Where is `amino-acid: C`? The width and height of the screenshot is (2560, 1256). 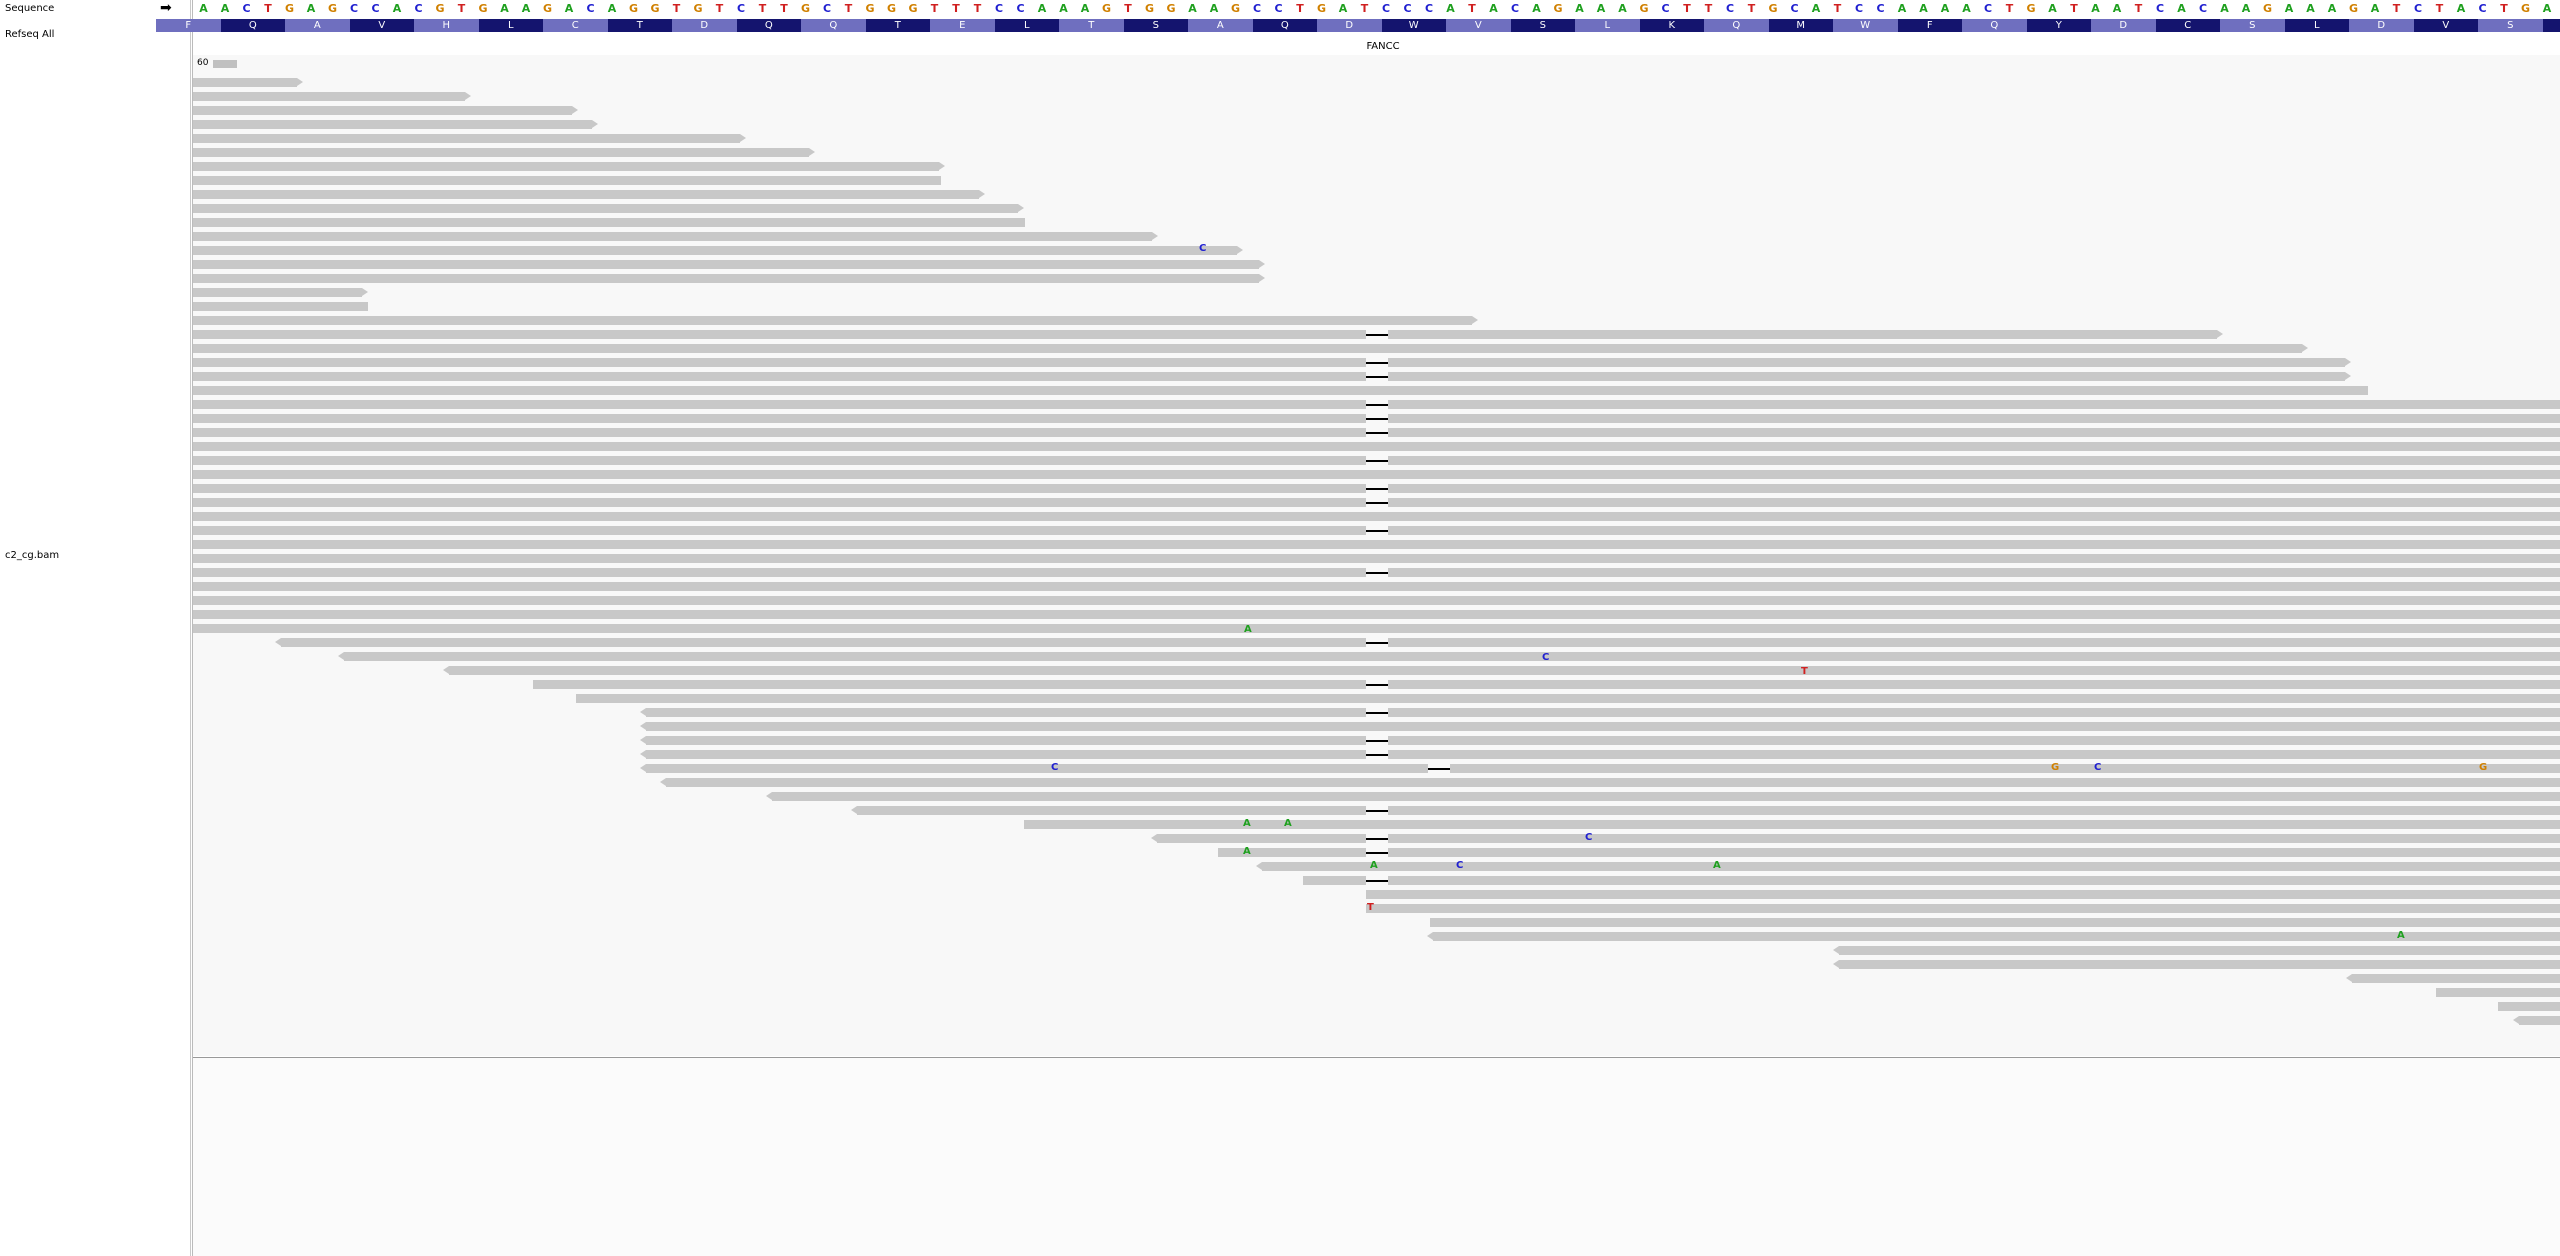 amino-acid: C is located at coordinates (575, 25).